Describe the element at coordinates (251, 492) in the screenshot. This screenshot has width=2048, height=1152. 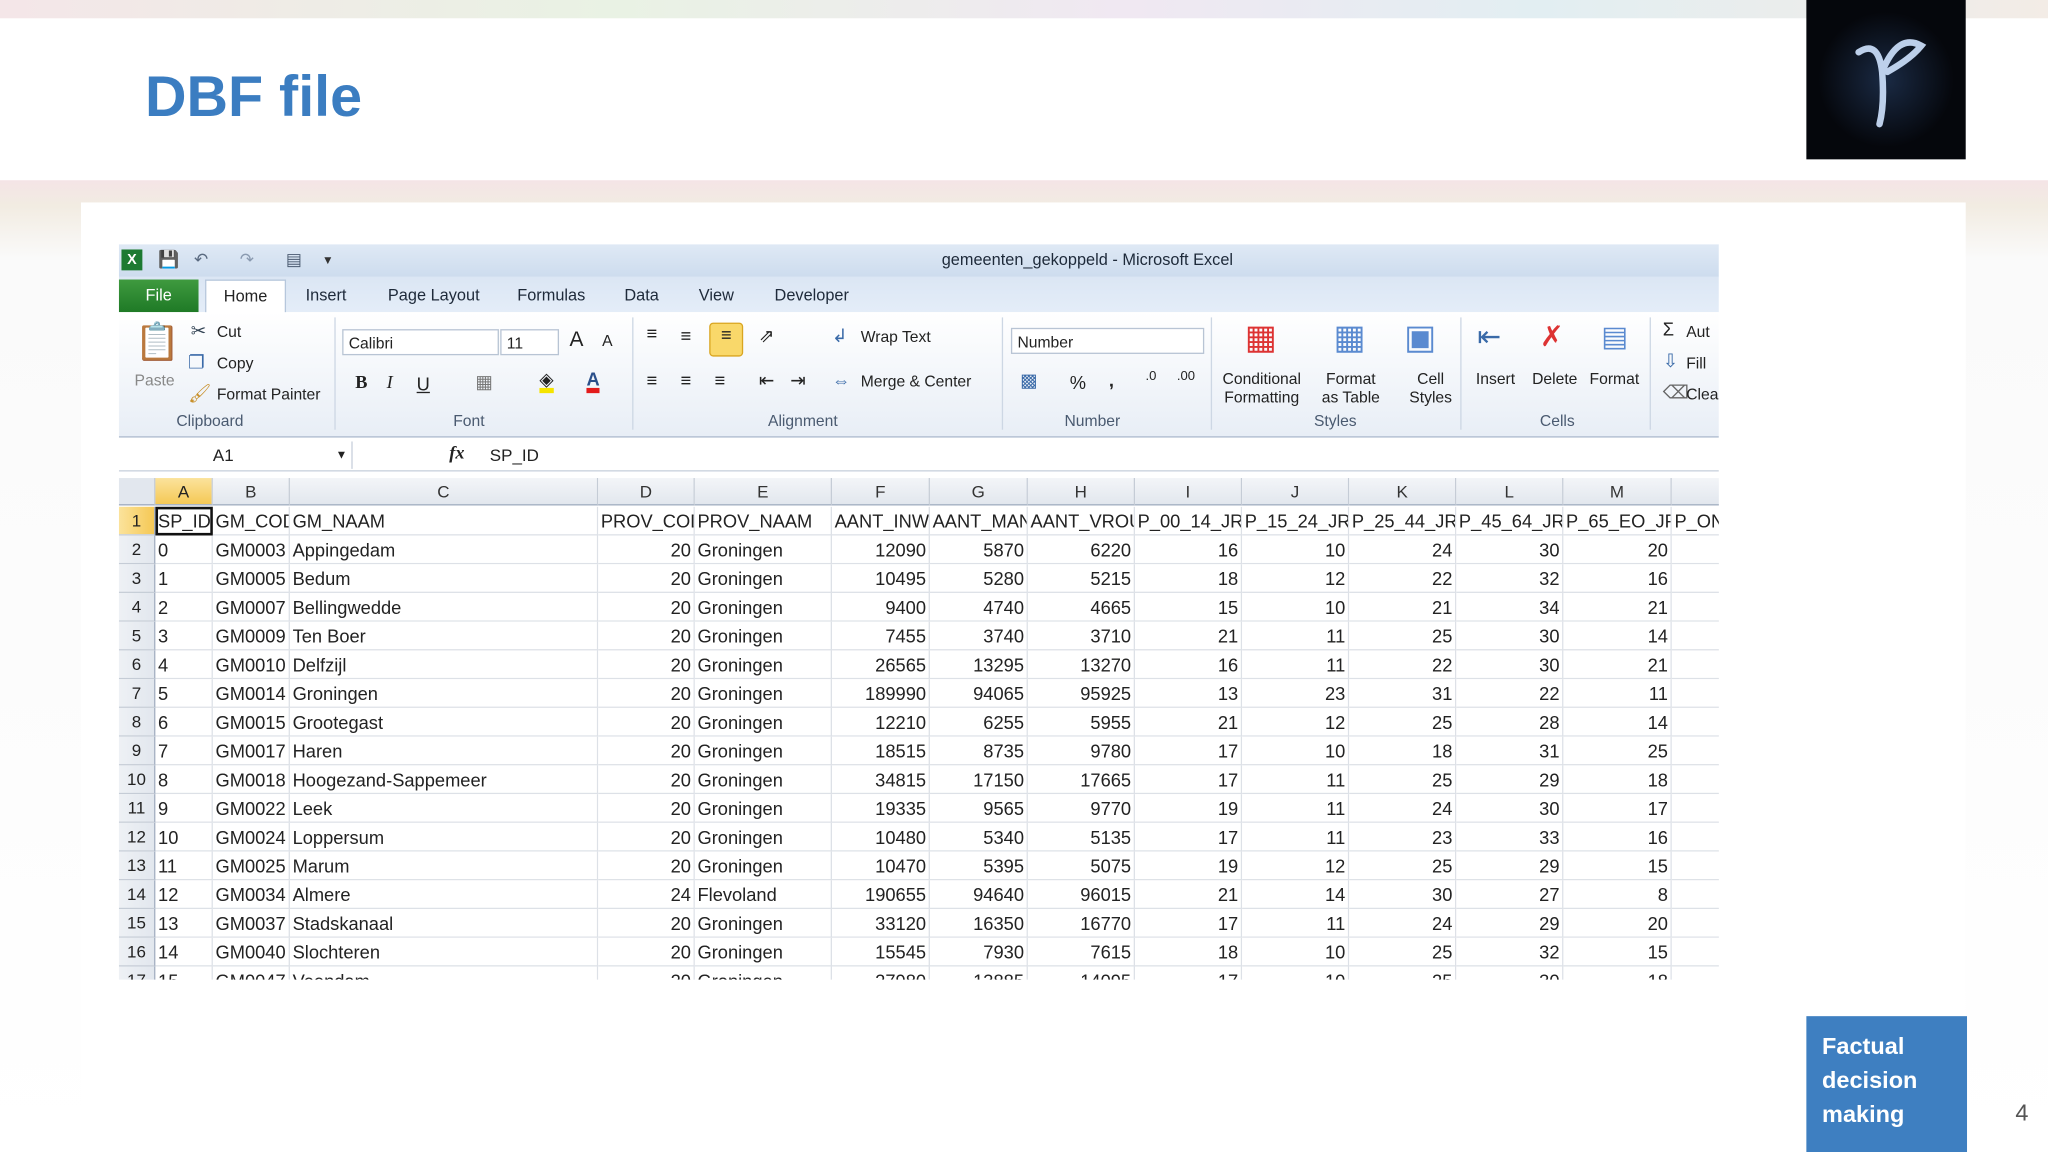
I see `column-header-b: B` at that location.